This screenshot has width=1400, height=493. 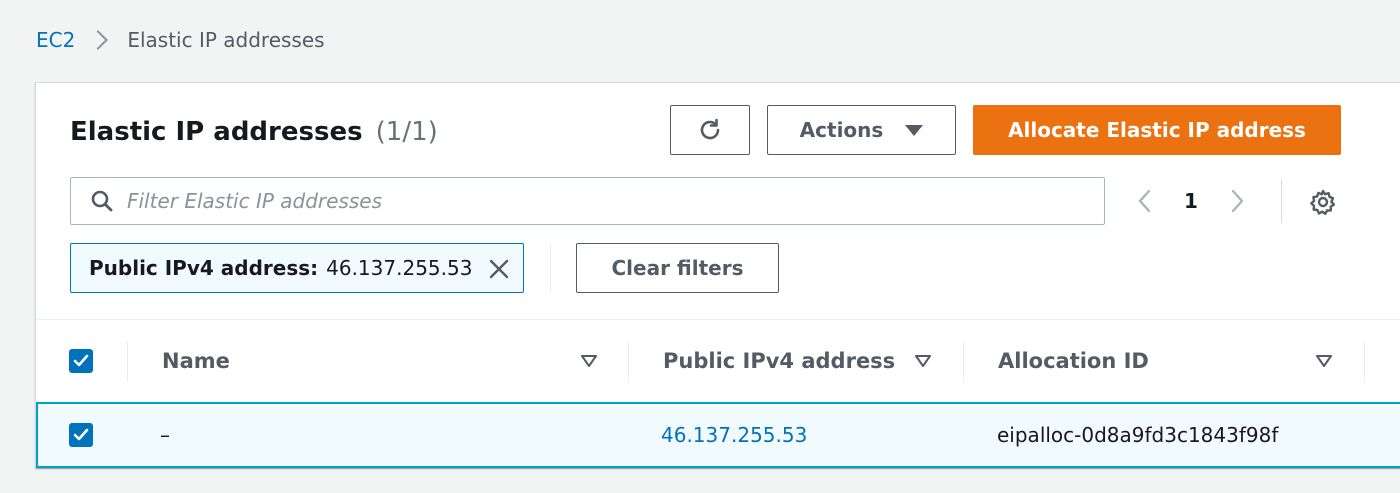 I want to click on cell-allocation-id: eipalloc-0d8a9fd3c1843f98f, so click(x=1138, y=435).